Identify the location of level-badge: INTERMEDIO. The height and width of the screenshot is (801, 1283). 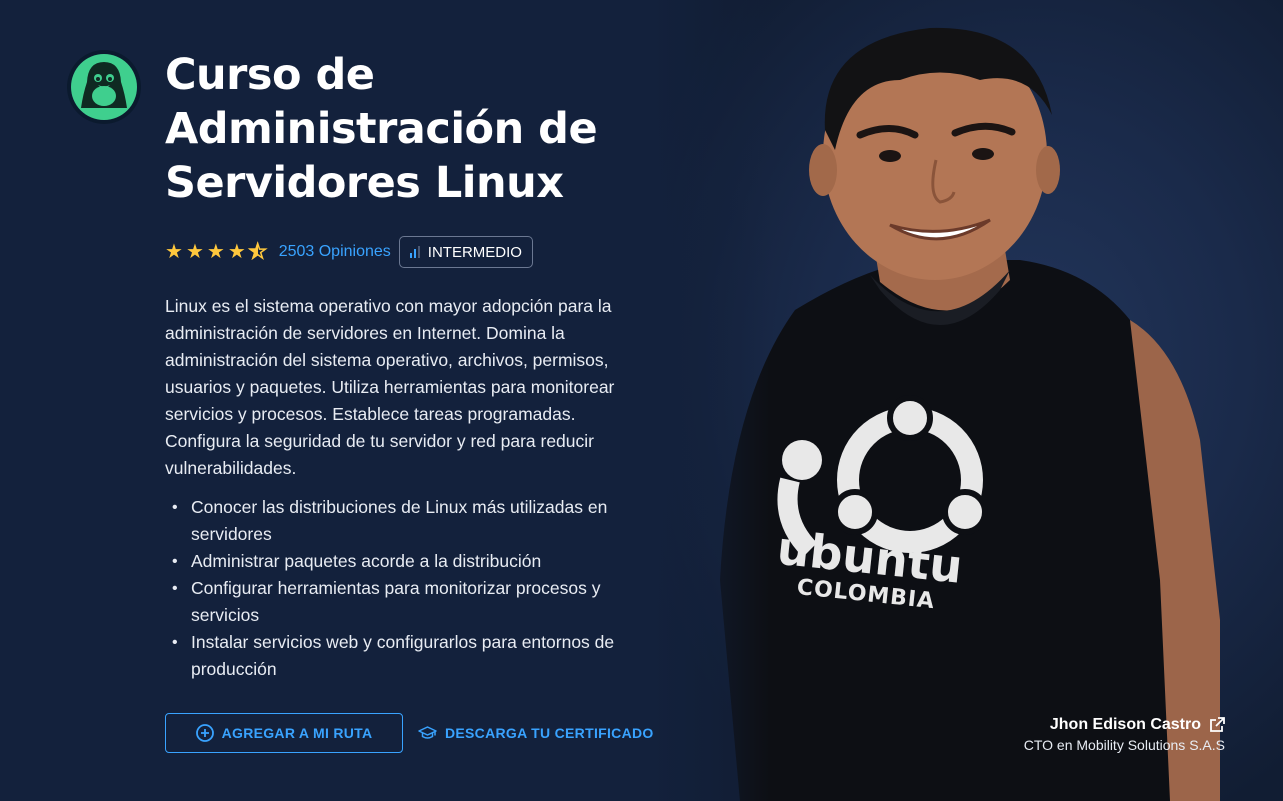
(465, 252).